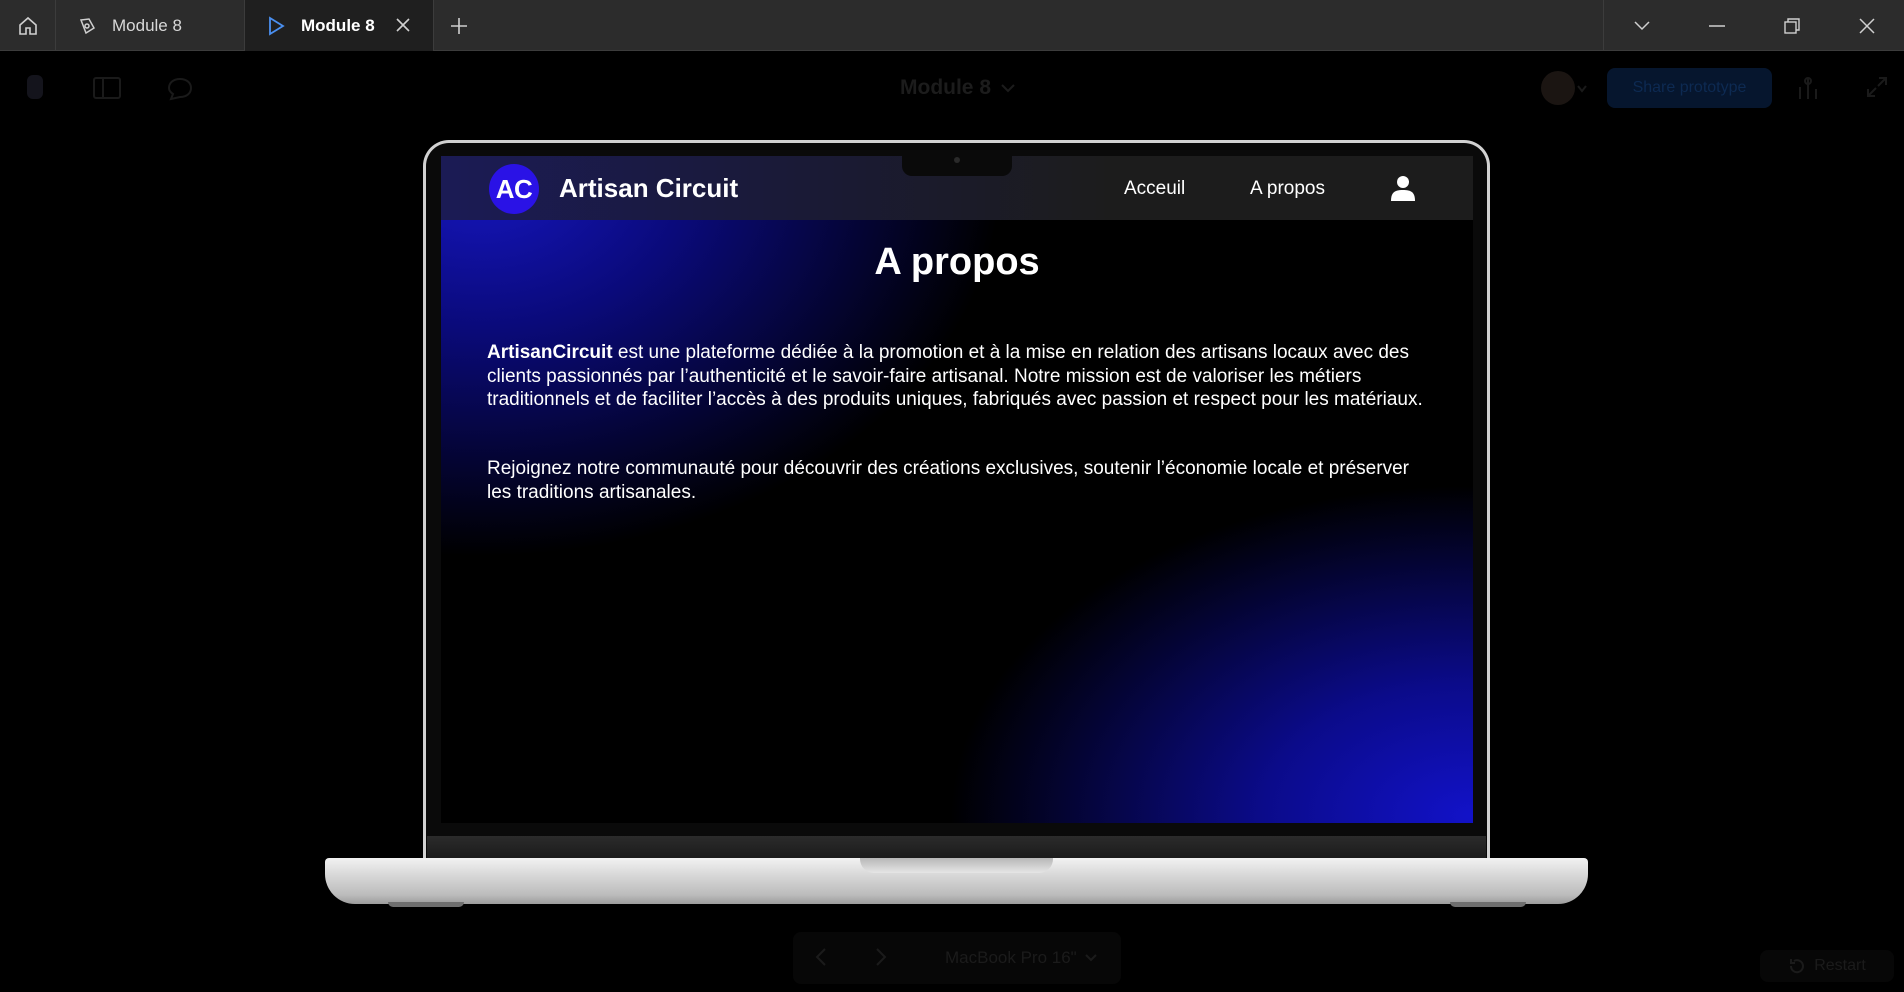 The height and width of the screenshot is (992, 1904). I want to click on fullscreen-button, so click(1877, 87).